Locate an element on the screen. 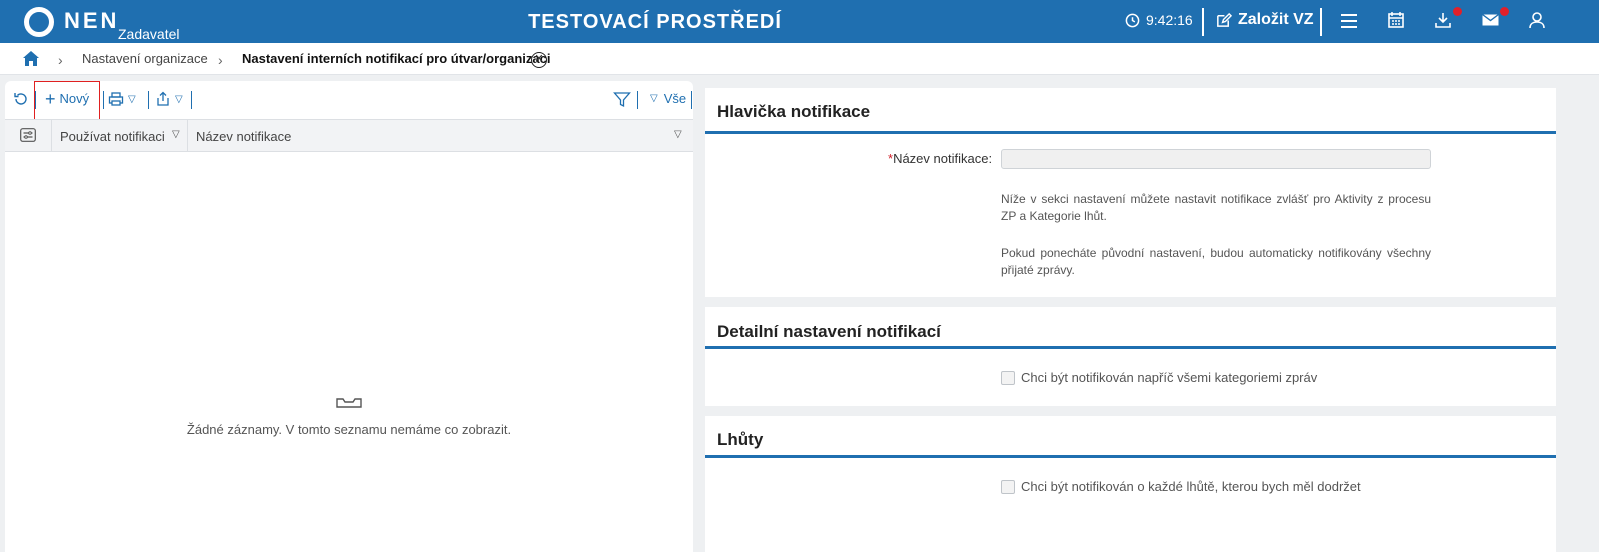  grid-header: Používat notifikaci ▽ Název notifikace ▽ is located at coordinates (349, 135).